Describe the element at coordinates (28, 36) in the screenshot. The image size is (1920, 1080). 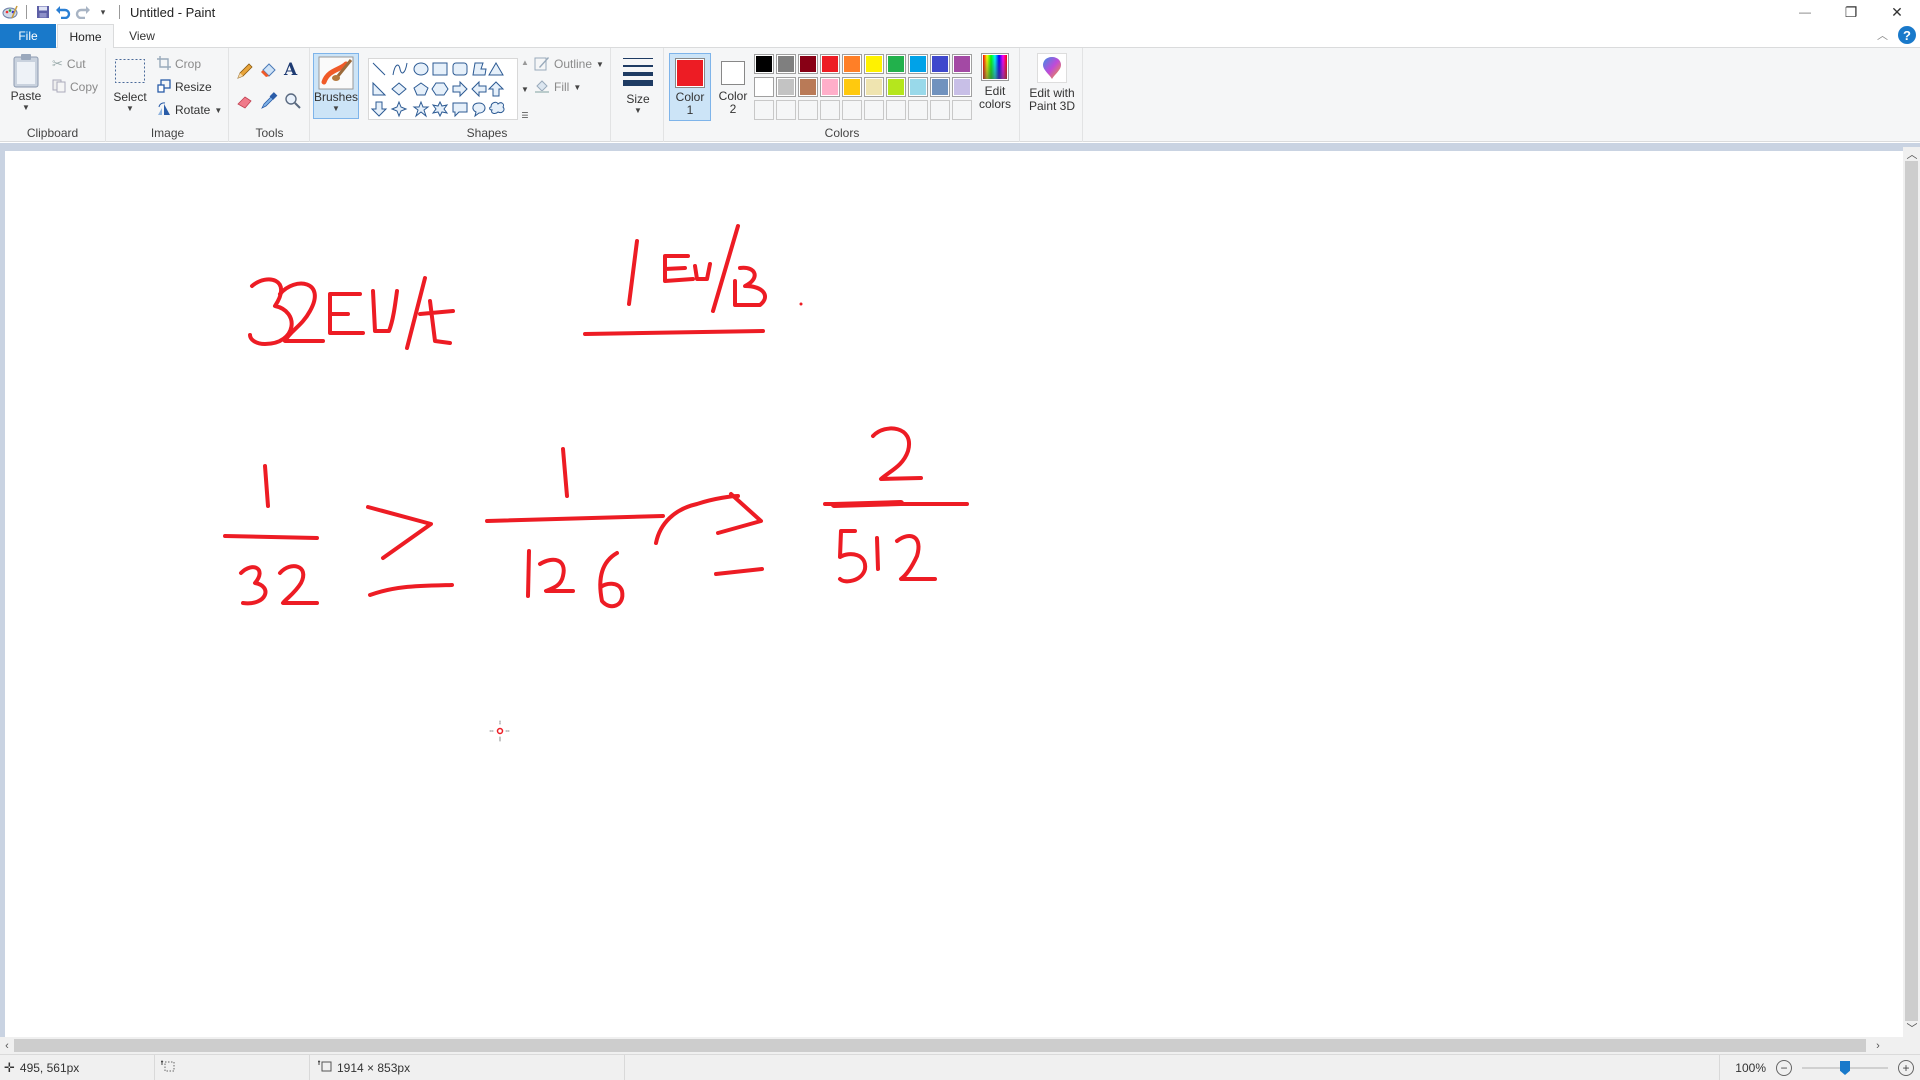
I see `tab-file: File` at that location.